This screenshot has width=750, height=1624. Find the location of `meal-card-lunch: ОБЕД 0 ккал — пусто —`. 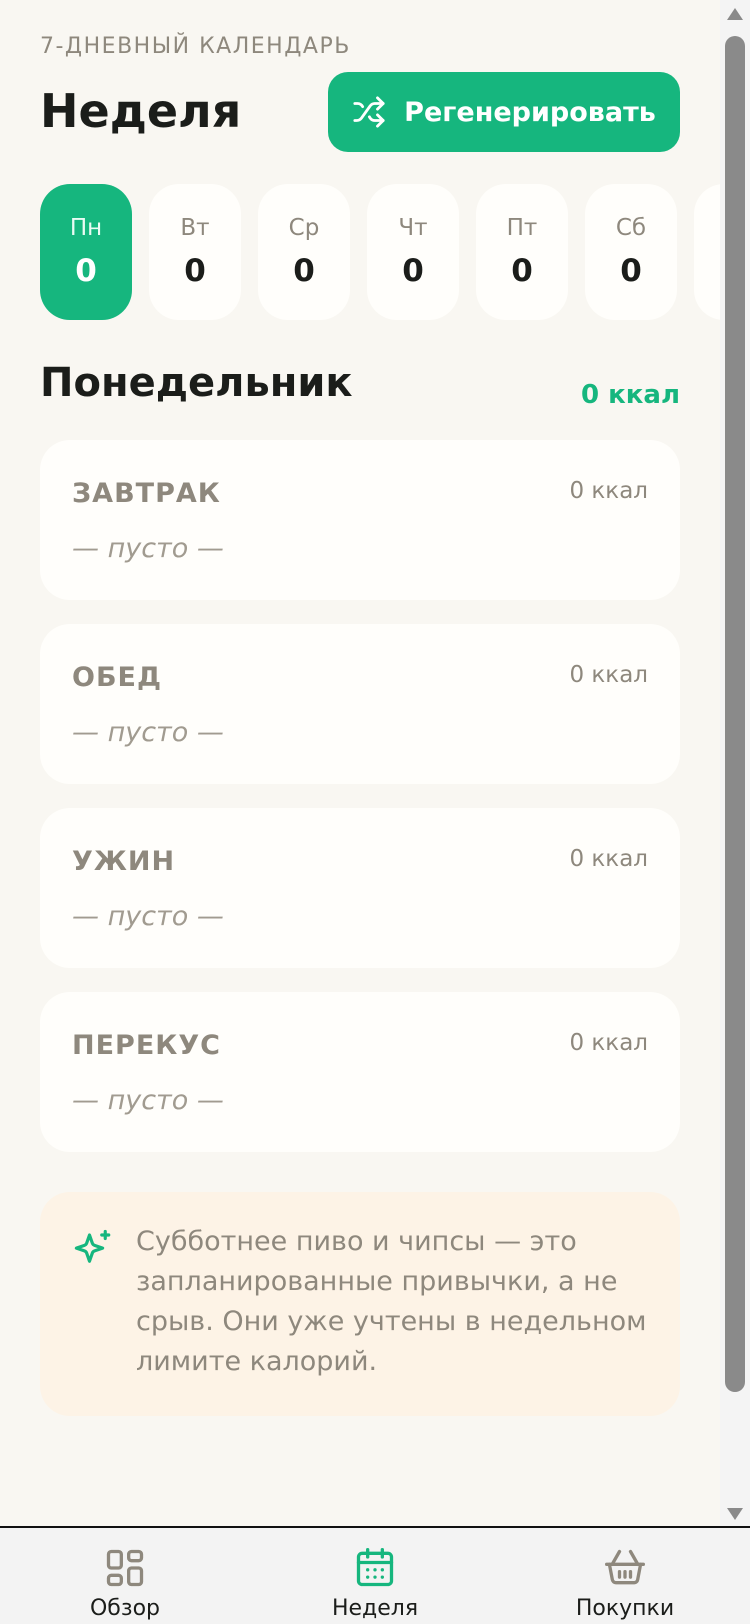

meal-card-lunch: ОБЕД 0 ккал — пусто — is located at coordinates (360, 704).